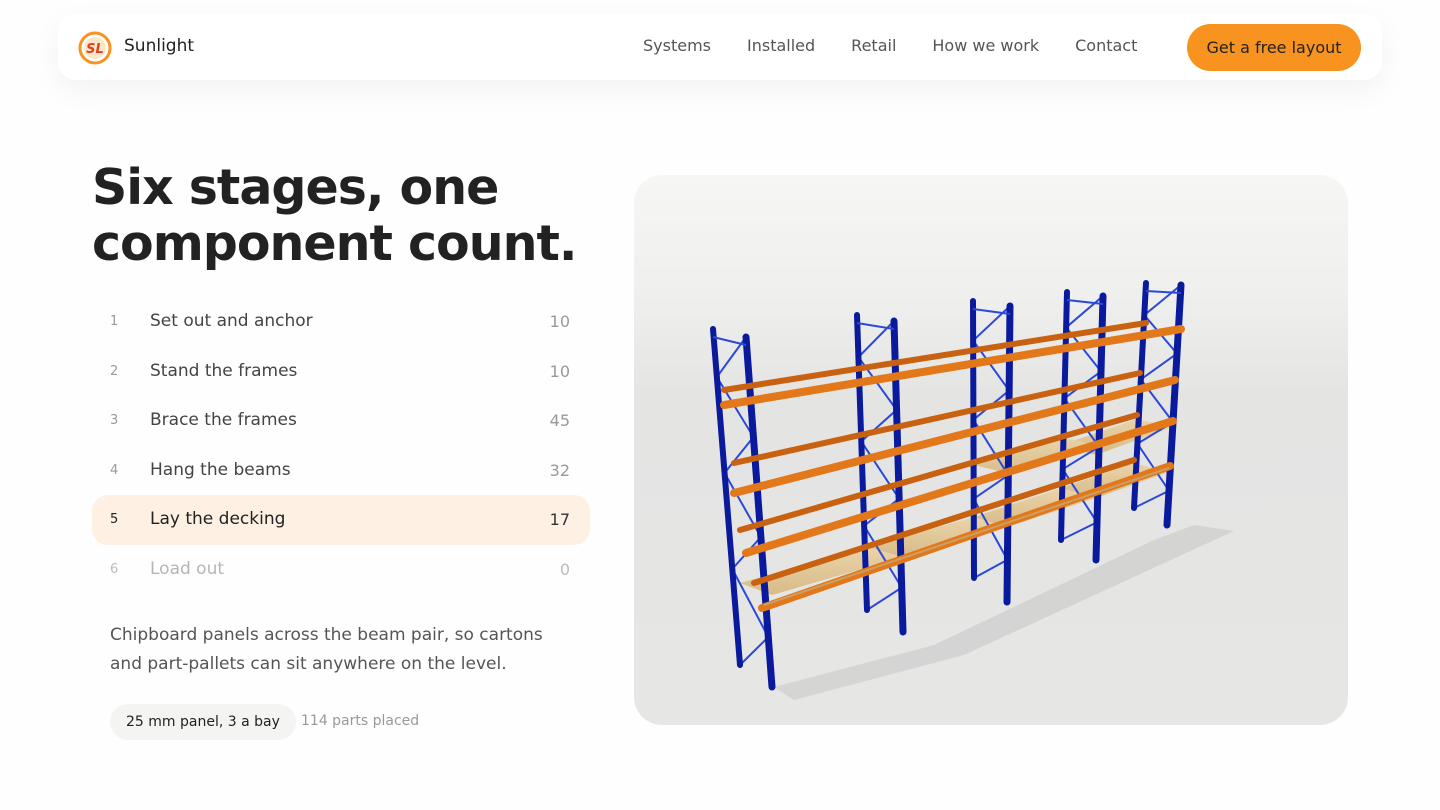 The image size is (1440, 810). What do you see at coordinates (341, 471) in the screenshot?
I see `stage-item-4: 4 Hang the beams 32` at bounding box center [341, 471].